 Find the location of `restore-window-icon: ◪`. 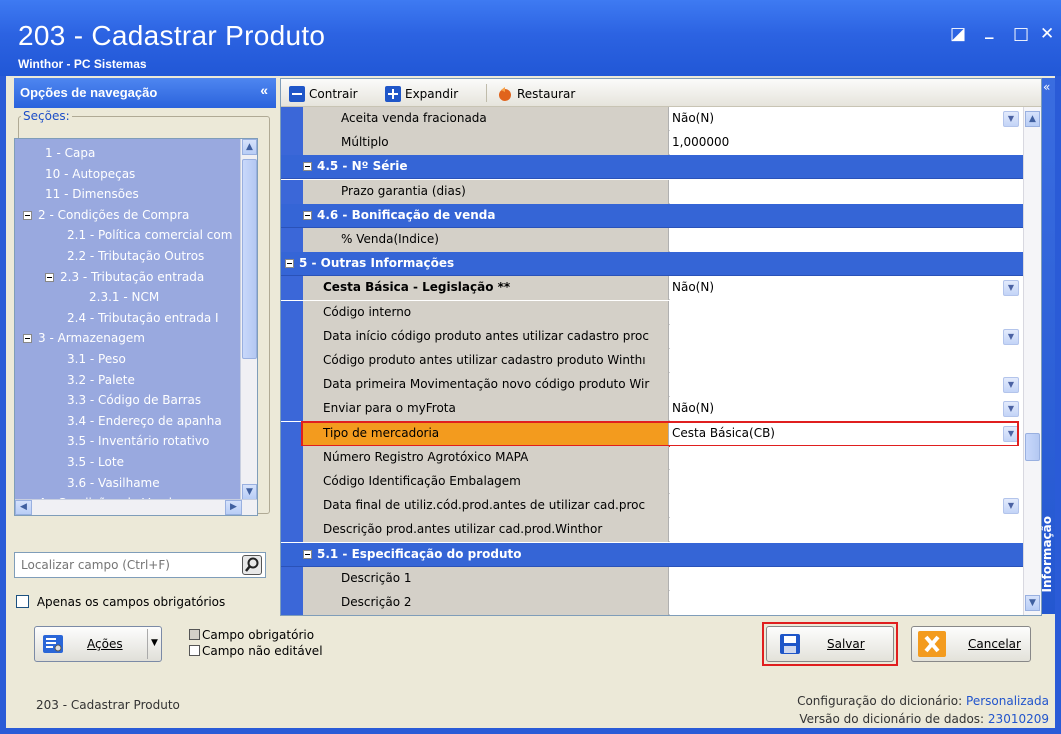

restore-window-icon: ◪ is located at coordinates (958, 34).